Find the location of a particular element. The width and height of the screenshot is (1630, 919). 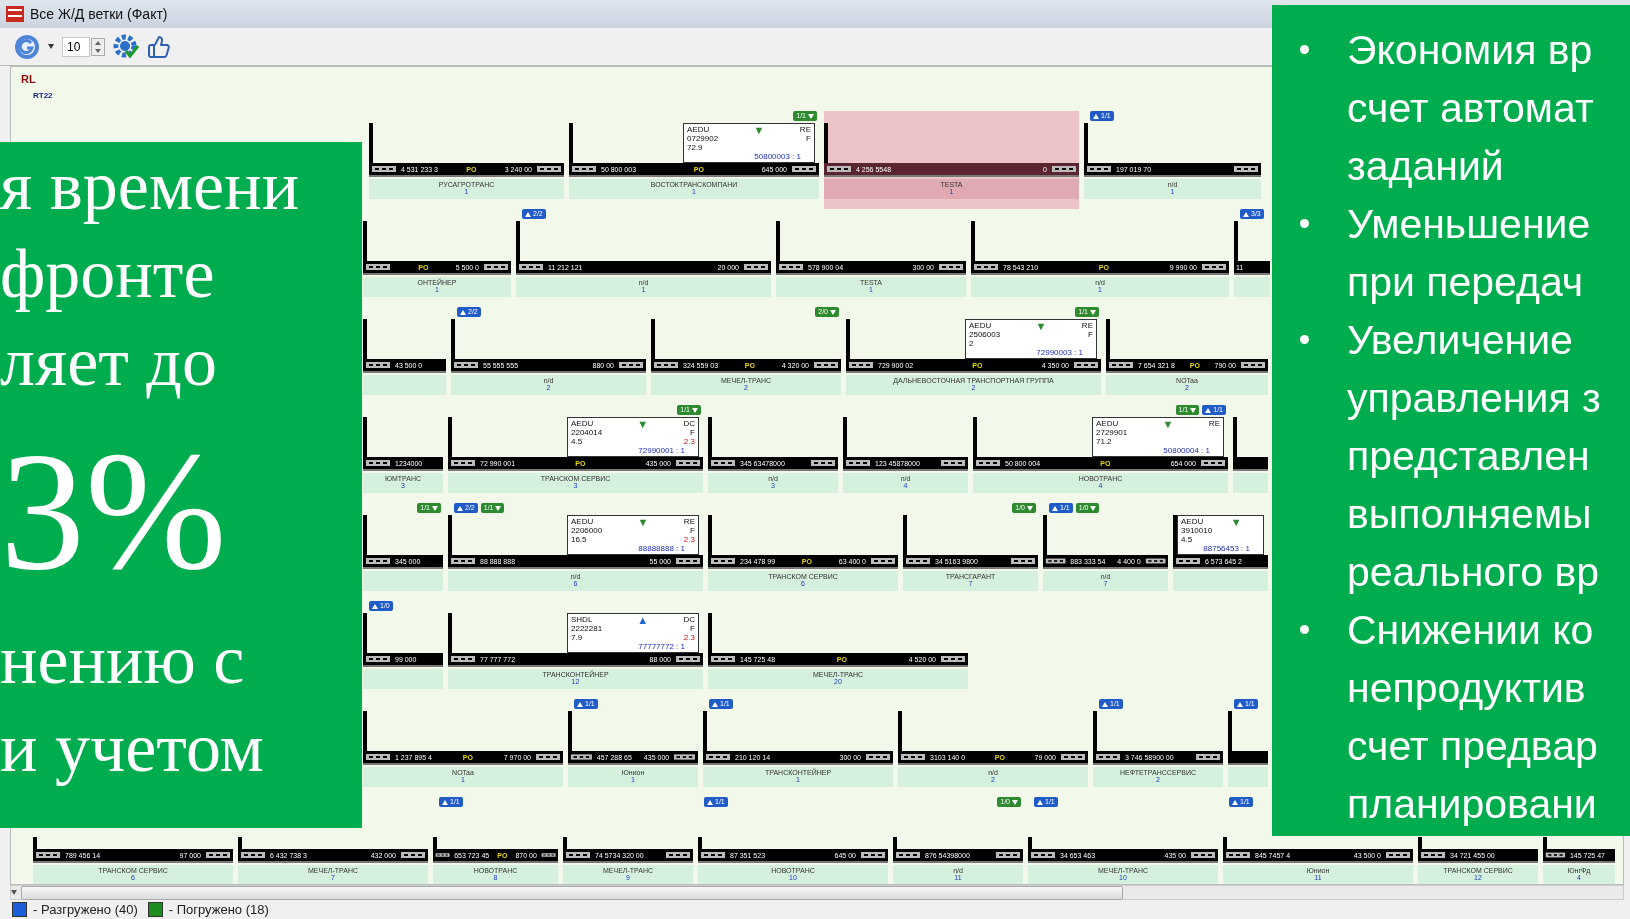

station-code: RT22 is located at coordinates (43, 95).